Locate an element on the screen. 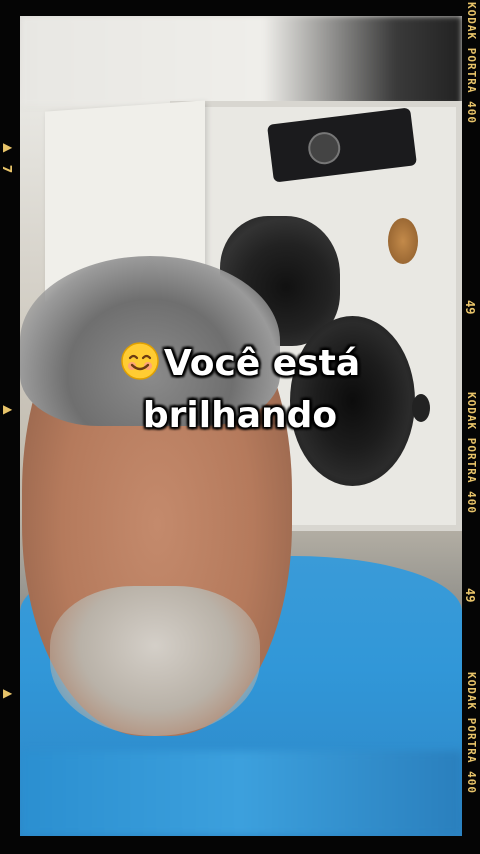  film-frame-digit: 7 is located at coordinates (7, 169).